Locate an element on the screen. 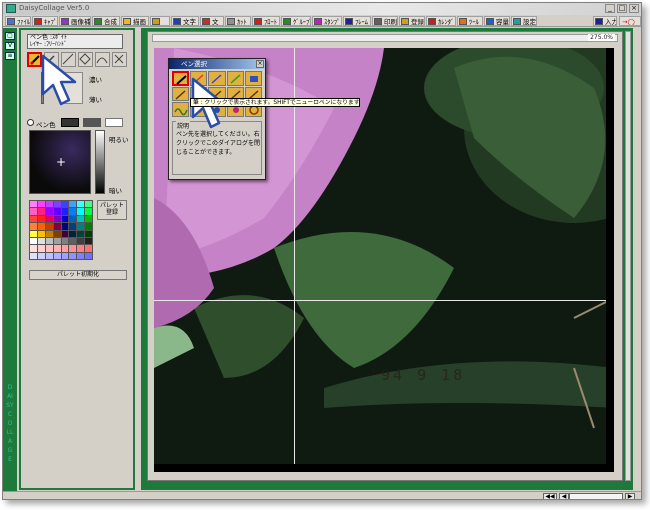 This screenshot has height=510, width=650. strip-button-2: V is located at coordinates (10, 46).